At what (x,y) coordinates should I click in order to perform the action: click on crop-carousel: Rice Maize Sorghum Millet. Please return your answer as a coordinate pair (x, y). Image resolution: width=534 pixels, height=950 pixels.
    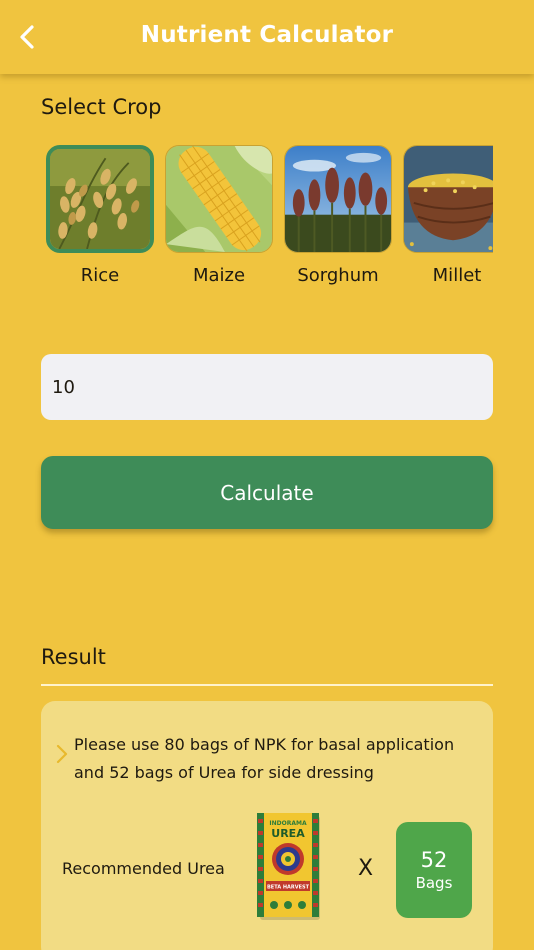
    Looking at the image, I should click on (269, 220).